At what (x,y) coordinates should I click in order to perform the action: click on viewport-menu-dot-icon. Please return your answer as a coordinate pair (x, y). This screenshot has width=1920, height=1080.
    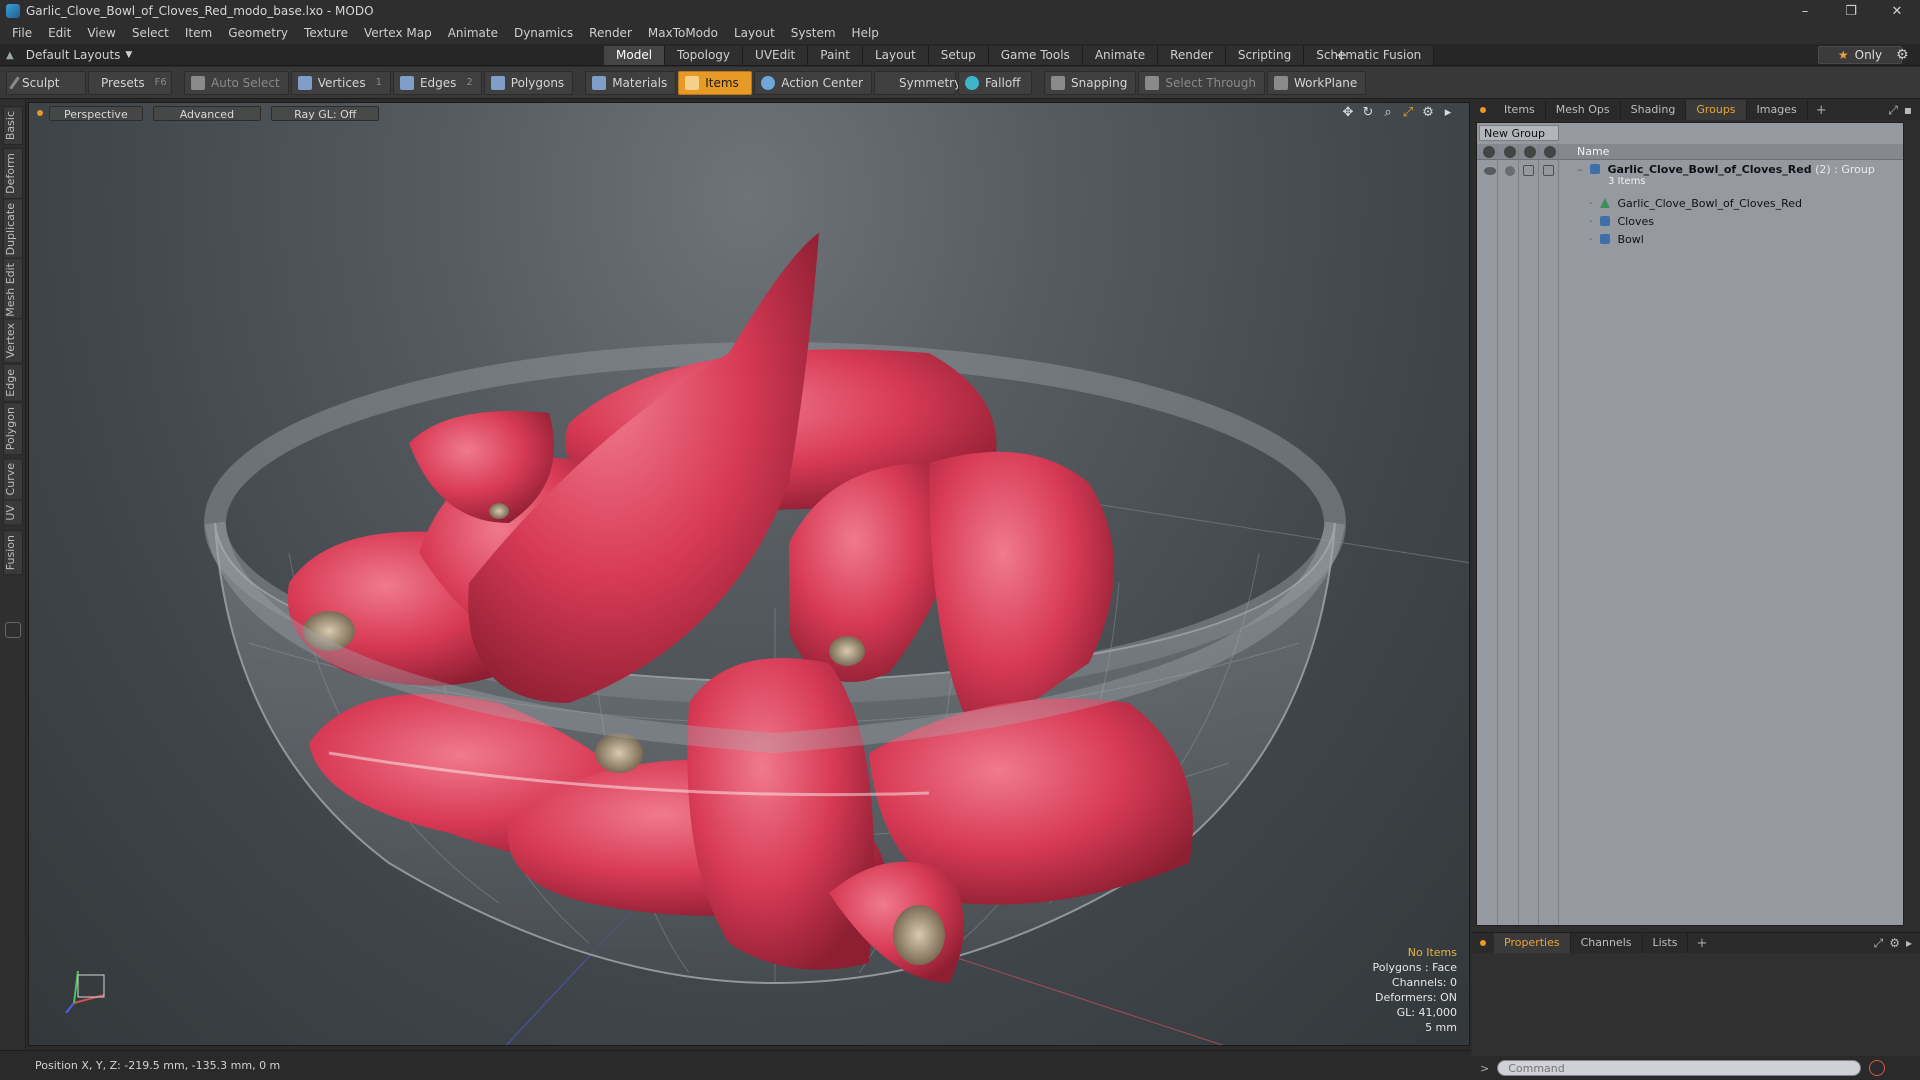
    Looking at the image, I should click on (40, 113).